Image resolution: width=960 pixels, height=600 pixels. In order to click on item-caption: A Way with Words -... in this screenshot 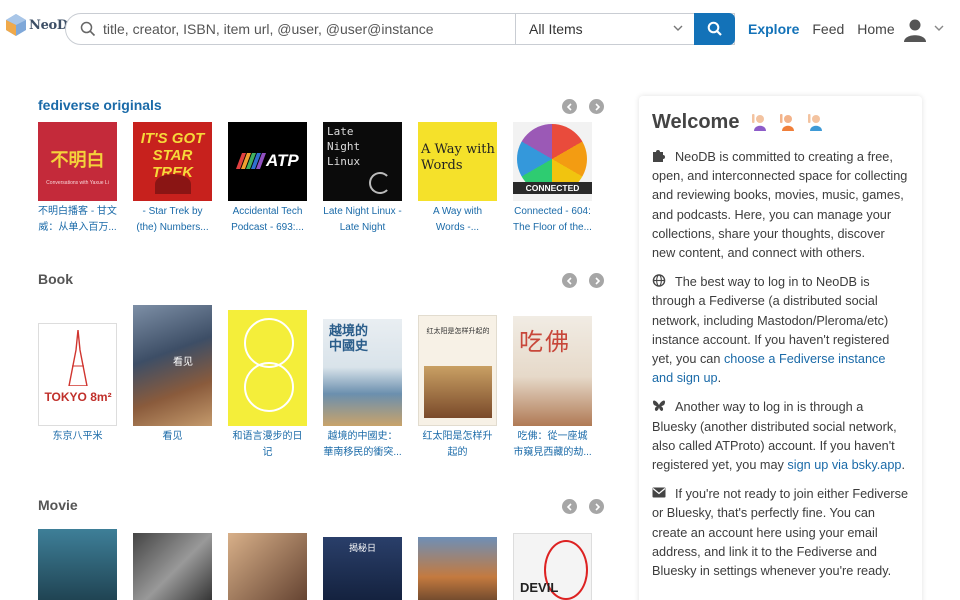, I will do `click(457, 220)`.